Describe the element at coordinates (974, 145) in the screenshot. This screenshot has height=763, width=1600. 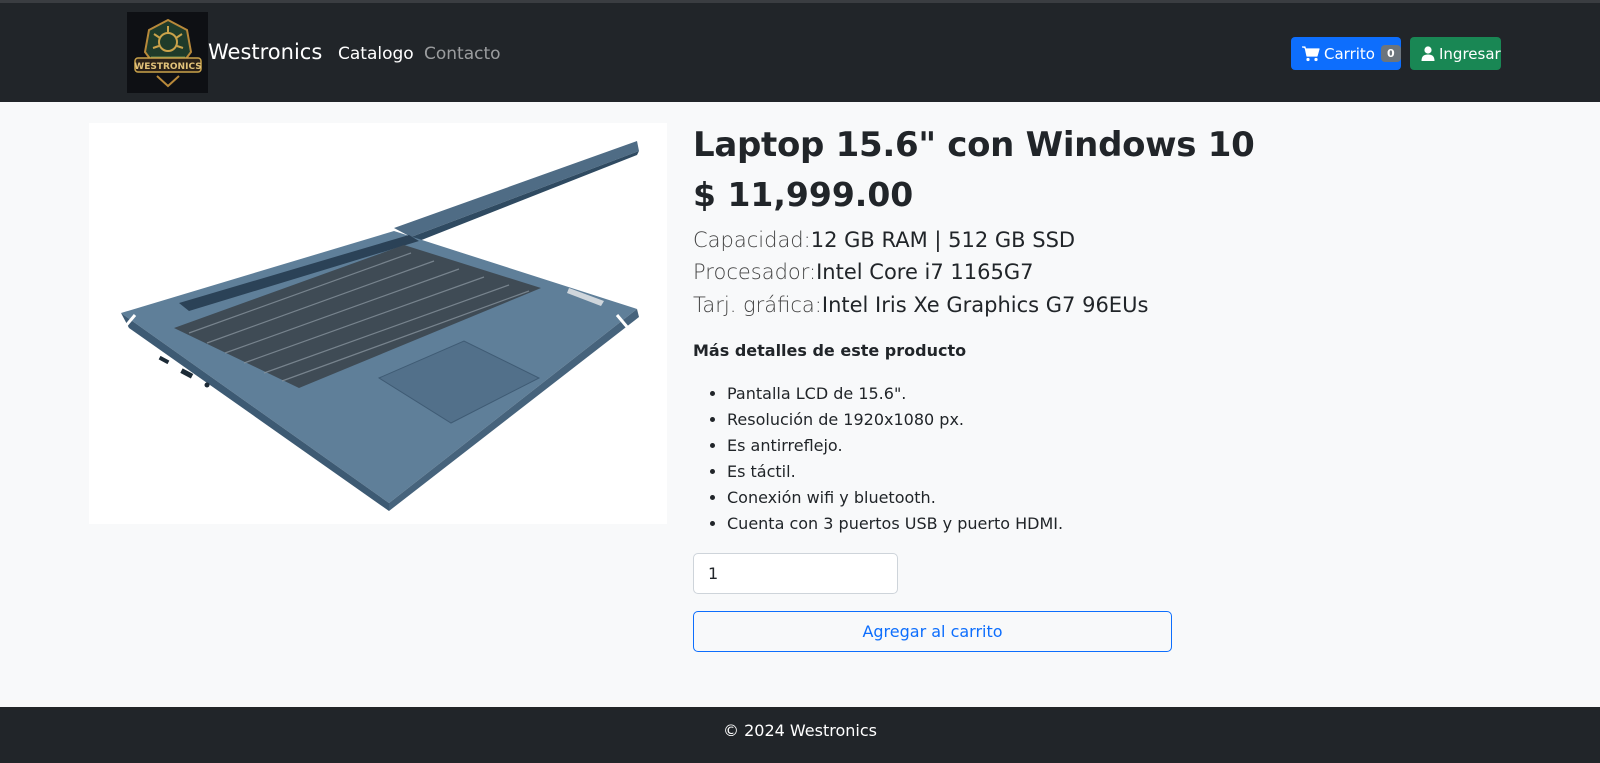
I see `product-title: Laptop 15.6" con Windows 10` at that location.